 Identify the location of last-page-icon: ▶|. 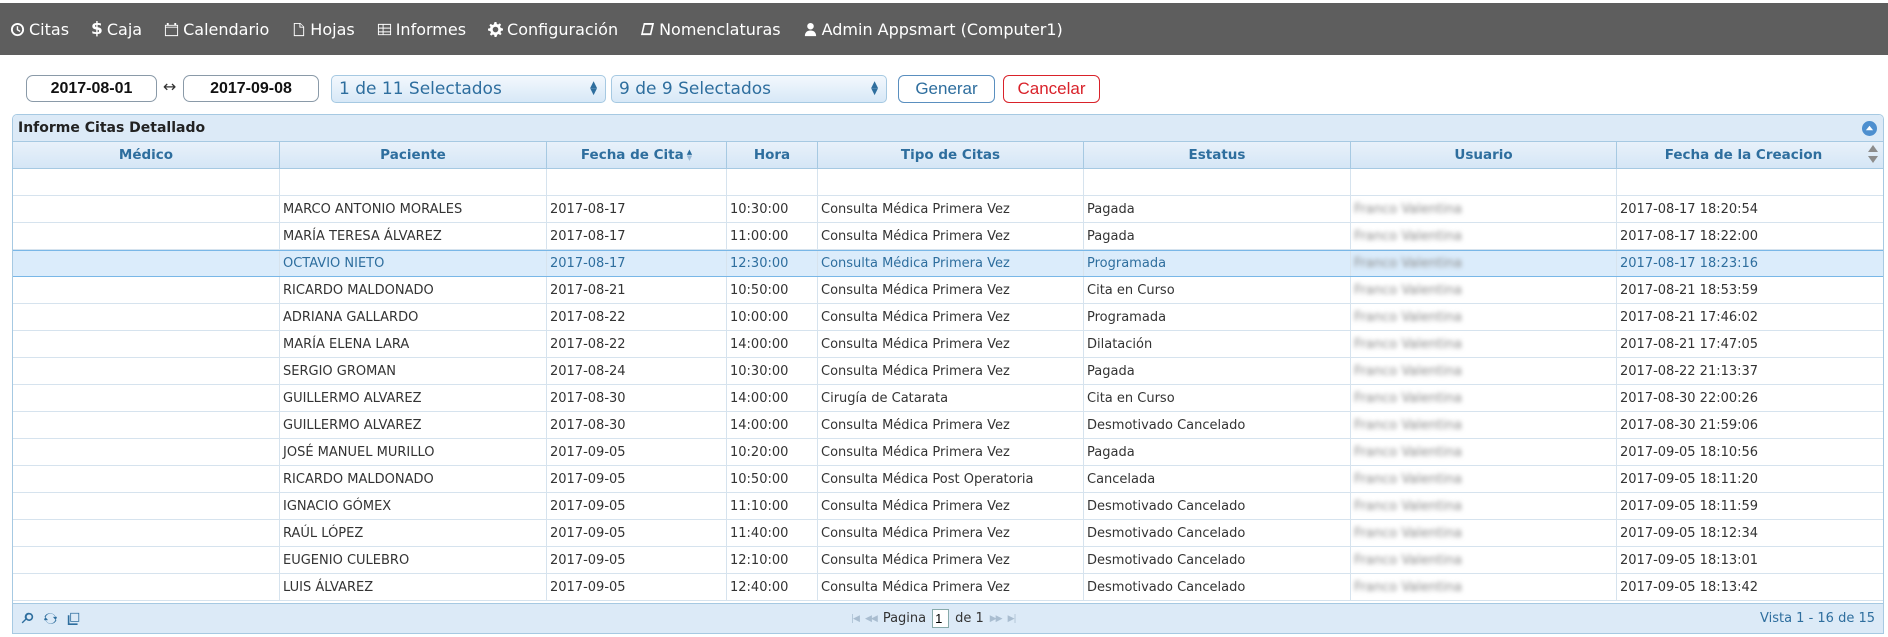
(1012, 619).